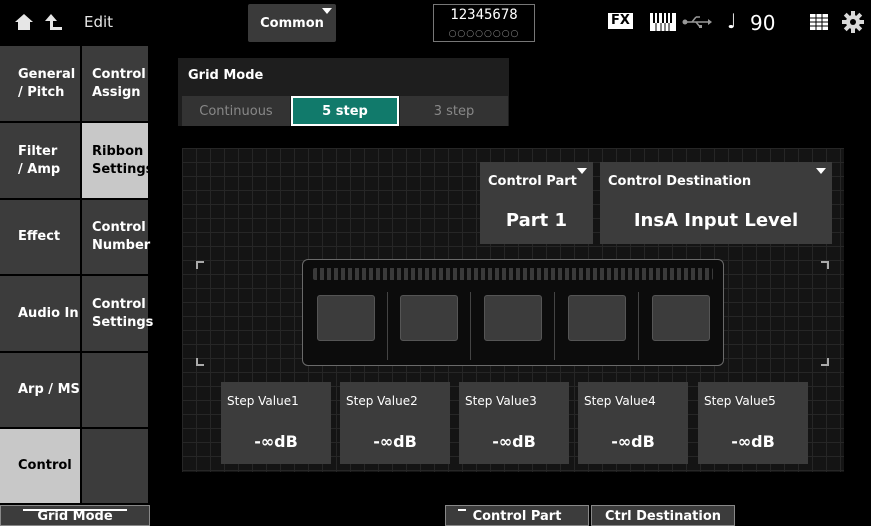 This screenshot has width=871, height=526. What do you see at coordinates (343, 92) in the screenshot?
I see `grid-mode-panel: Grid Mode Continuous 5 step 3 step` at bounding box center [343, 92].